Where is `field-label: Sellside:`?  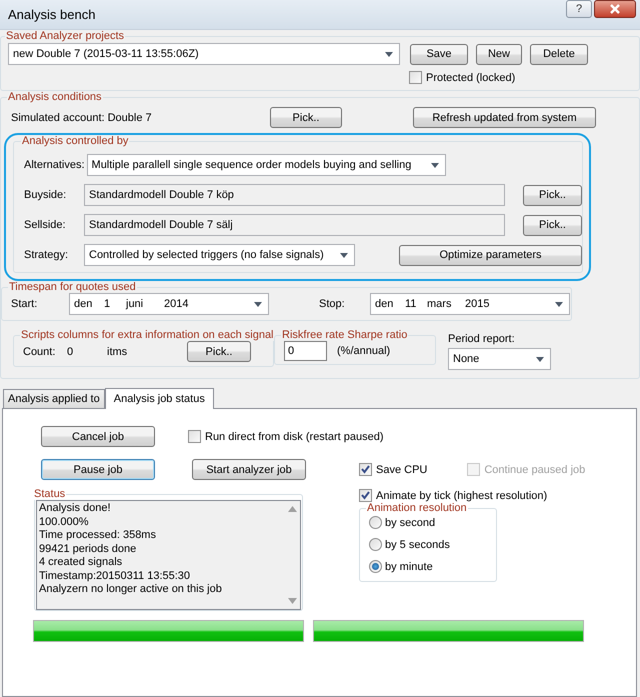 field-label: Sellside: is located at coordinates (45, 225).